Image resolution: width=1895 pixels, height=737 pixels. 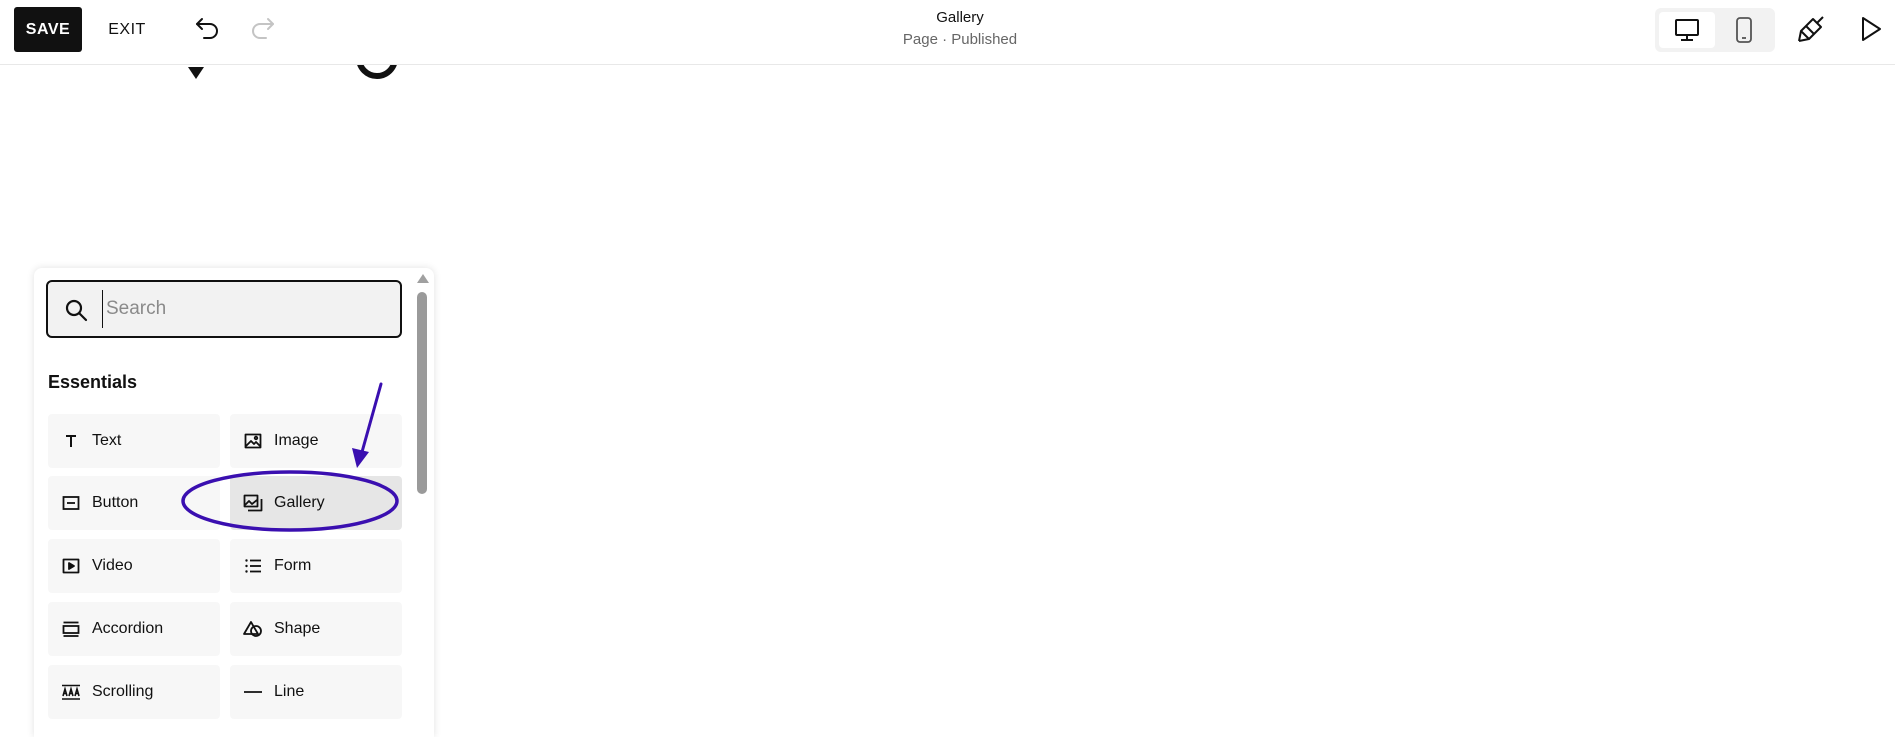 I want to click on search-input, so click(x=247, y=309).